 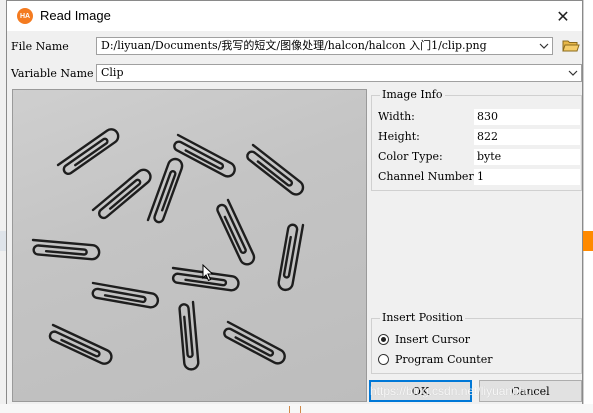 I want to click on watermark-text: https://blog.csdn.net/liyuanbhu, so click(x=451, y=391).